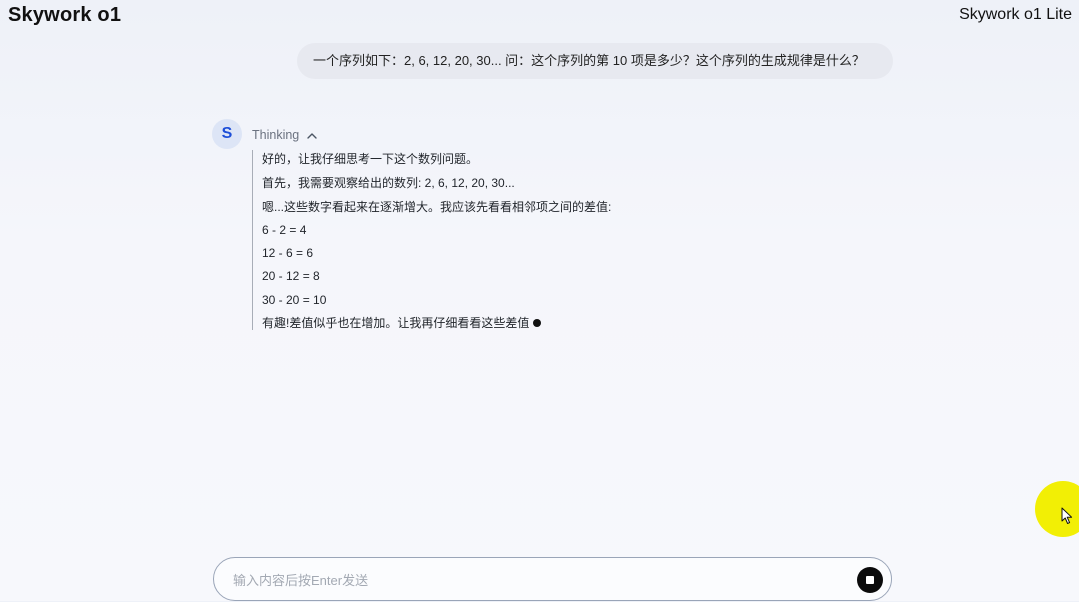  I want to click on thinking-toggle: Thinking, so click(284, 135).